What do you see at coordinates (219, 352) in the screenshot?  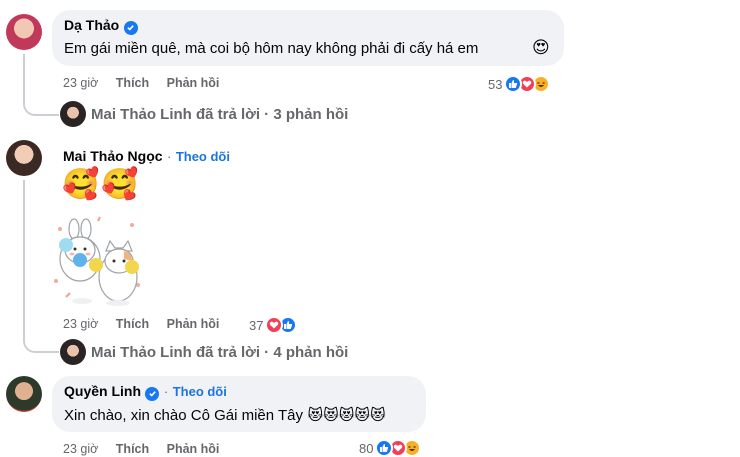 I see `view-replies-link: Mai Thảo Linh đã trả lời · 4 phản hồi` at bounding box center [219, 352].